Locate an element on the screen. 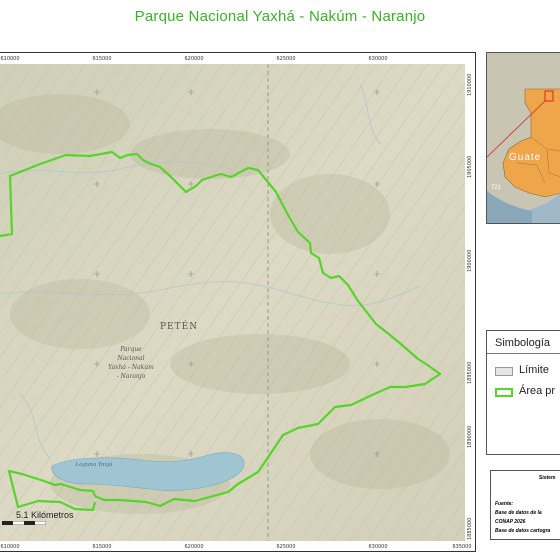 The width and height of the screenshot is (560, 560). info-source-label: Fuente: is located at coordinates (504, 504).